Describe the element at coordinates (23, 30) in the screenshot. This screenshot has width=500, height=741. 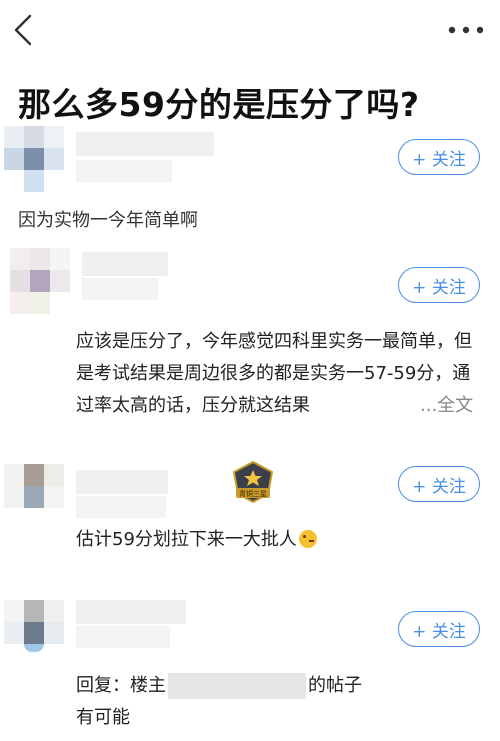
I see `chevron-left-icon` at that location.